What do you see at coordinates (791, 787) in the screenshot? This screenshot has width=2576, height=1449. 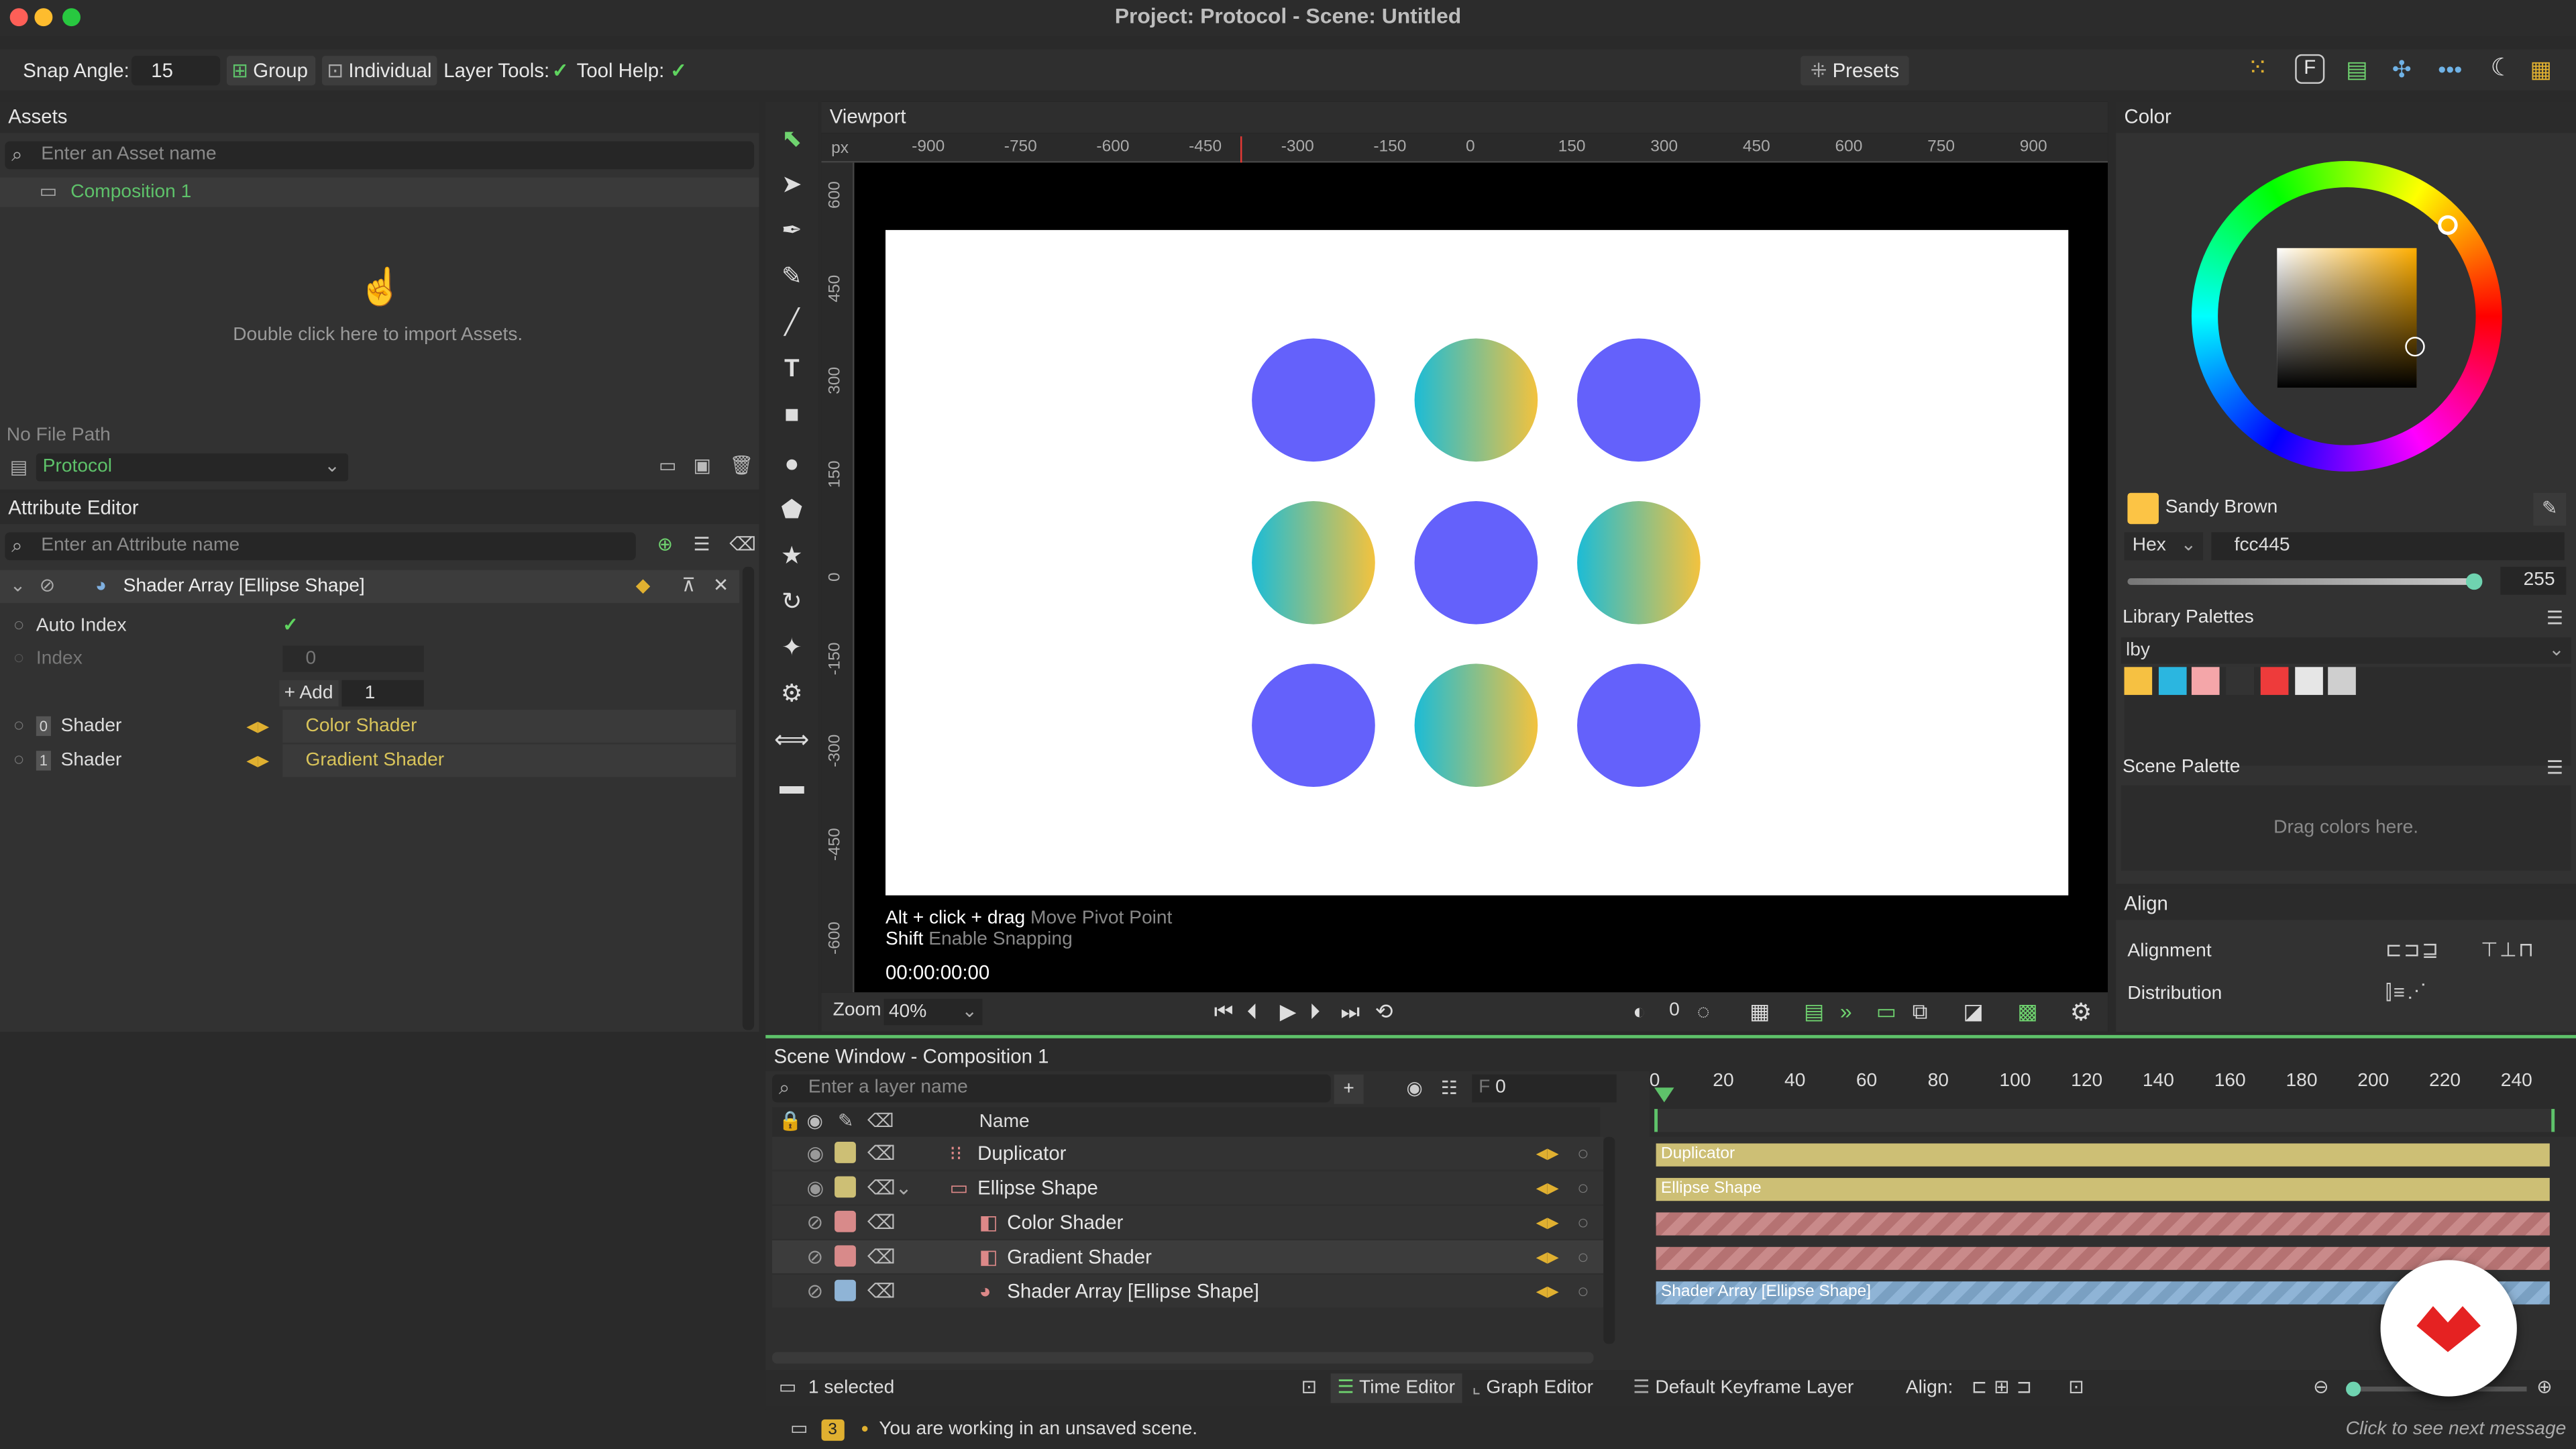 I see `capsule-tool-icon: ▬` at bounding box center [791, 787].